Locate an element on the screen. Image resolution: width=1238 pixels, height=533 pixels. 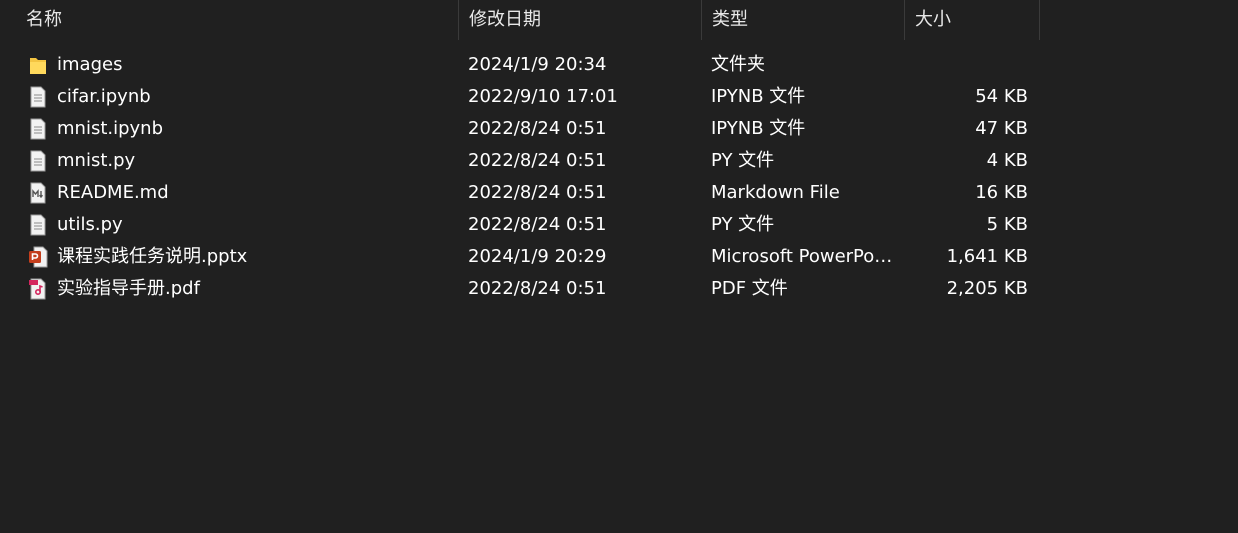
file-date: 2024/1/9 20:29 is located at coordinates (537, 256).